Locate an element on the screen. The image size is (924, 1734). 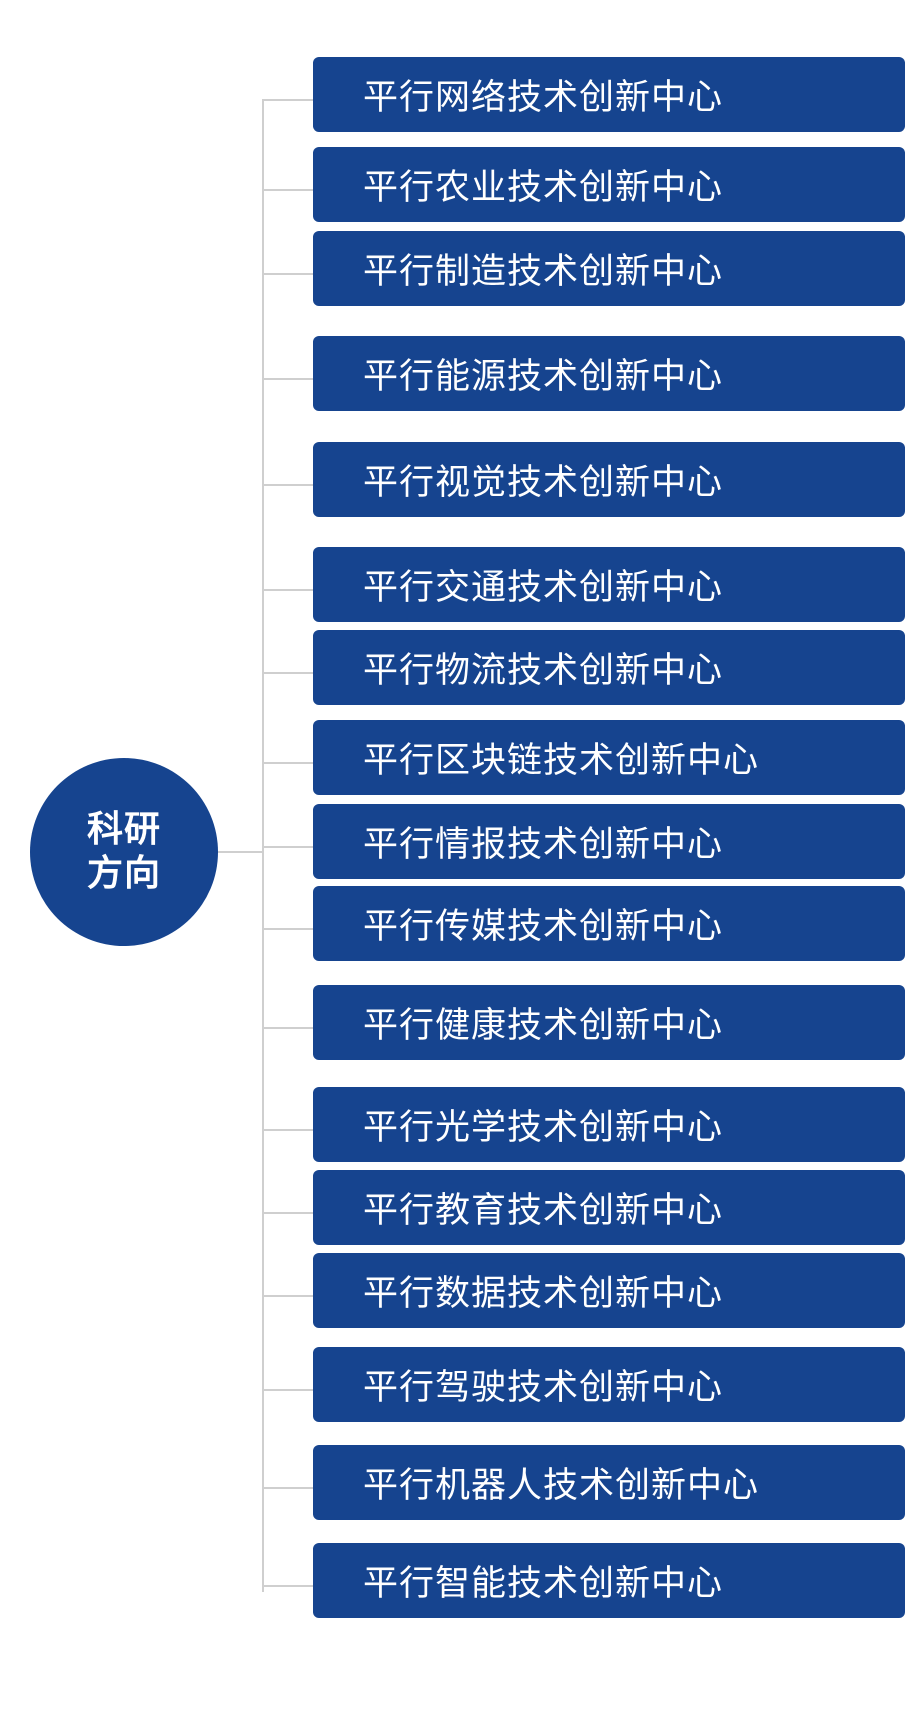
center-label: 平行网络技术创新中心 is located at coordinates (543, 98).